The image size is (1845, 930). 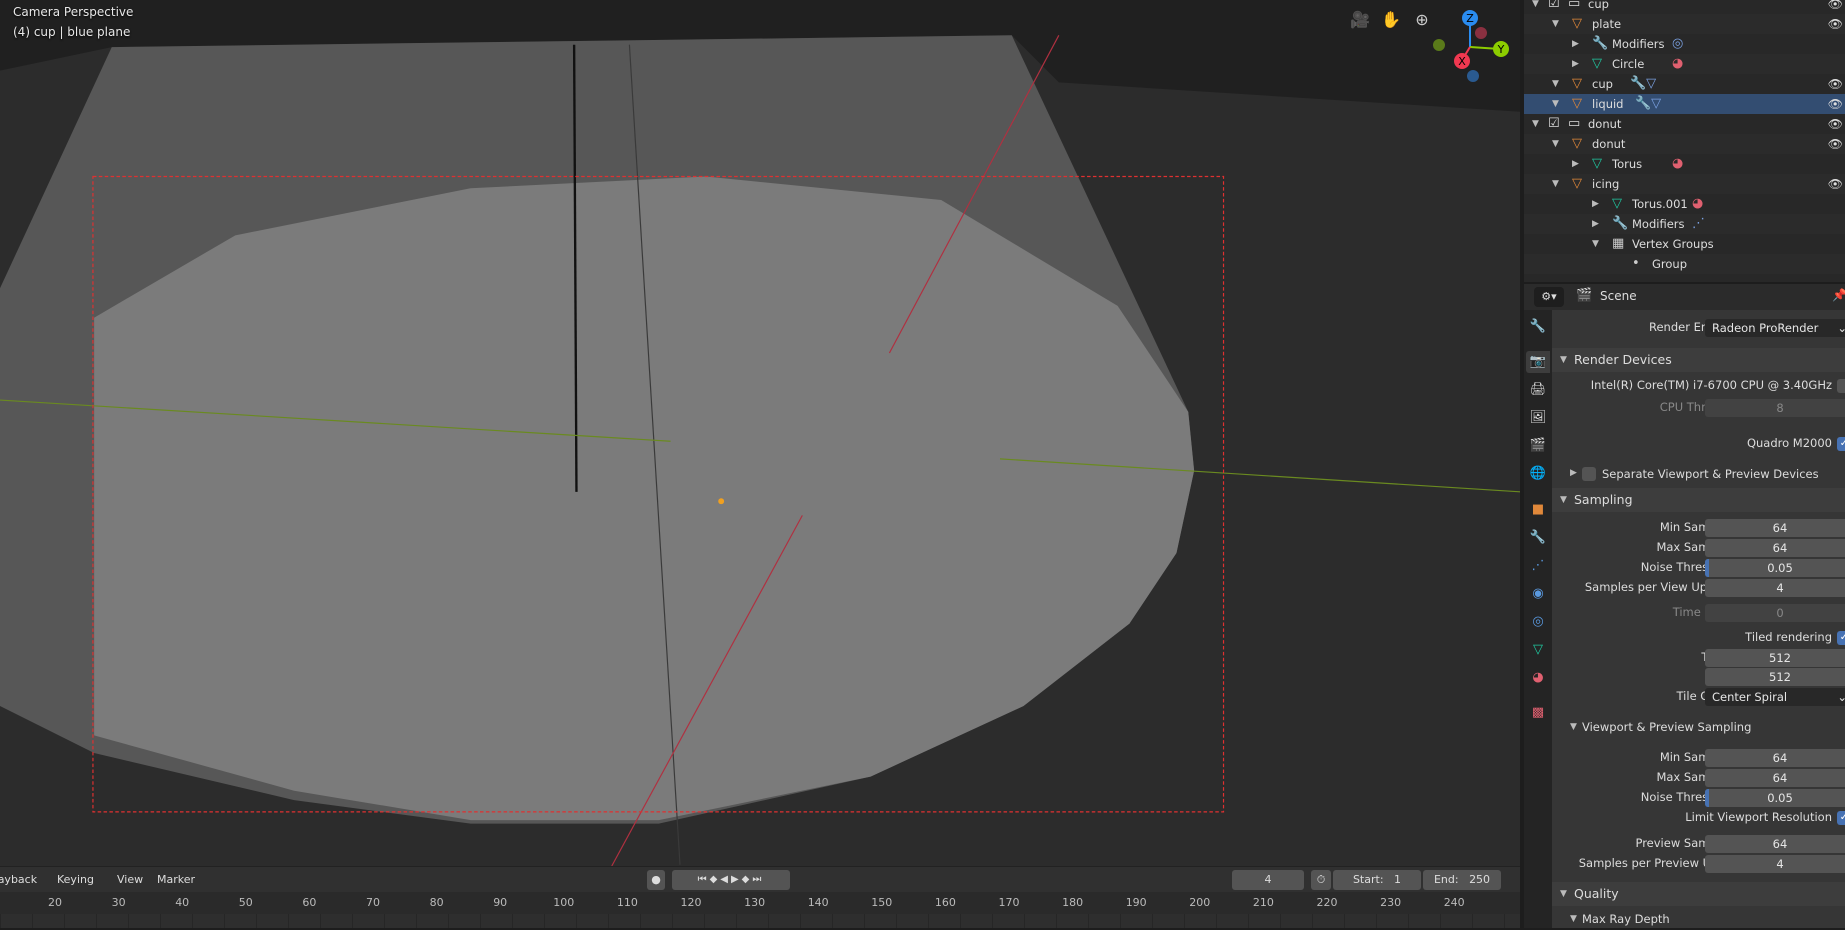 I want to click on playback-menu: Playback, so click(x=18, y=879).